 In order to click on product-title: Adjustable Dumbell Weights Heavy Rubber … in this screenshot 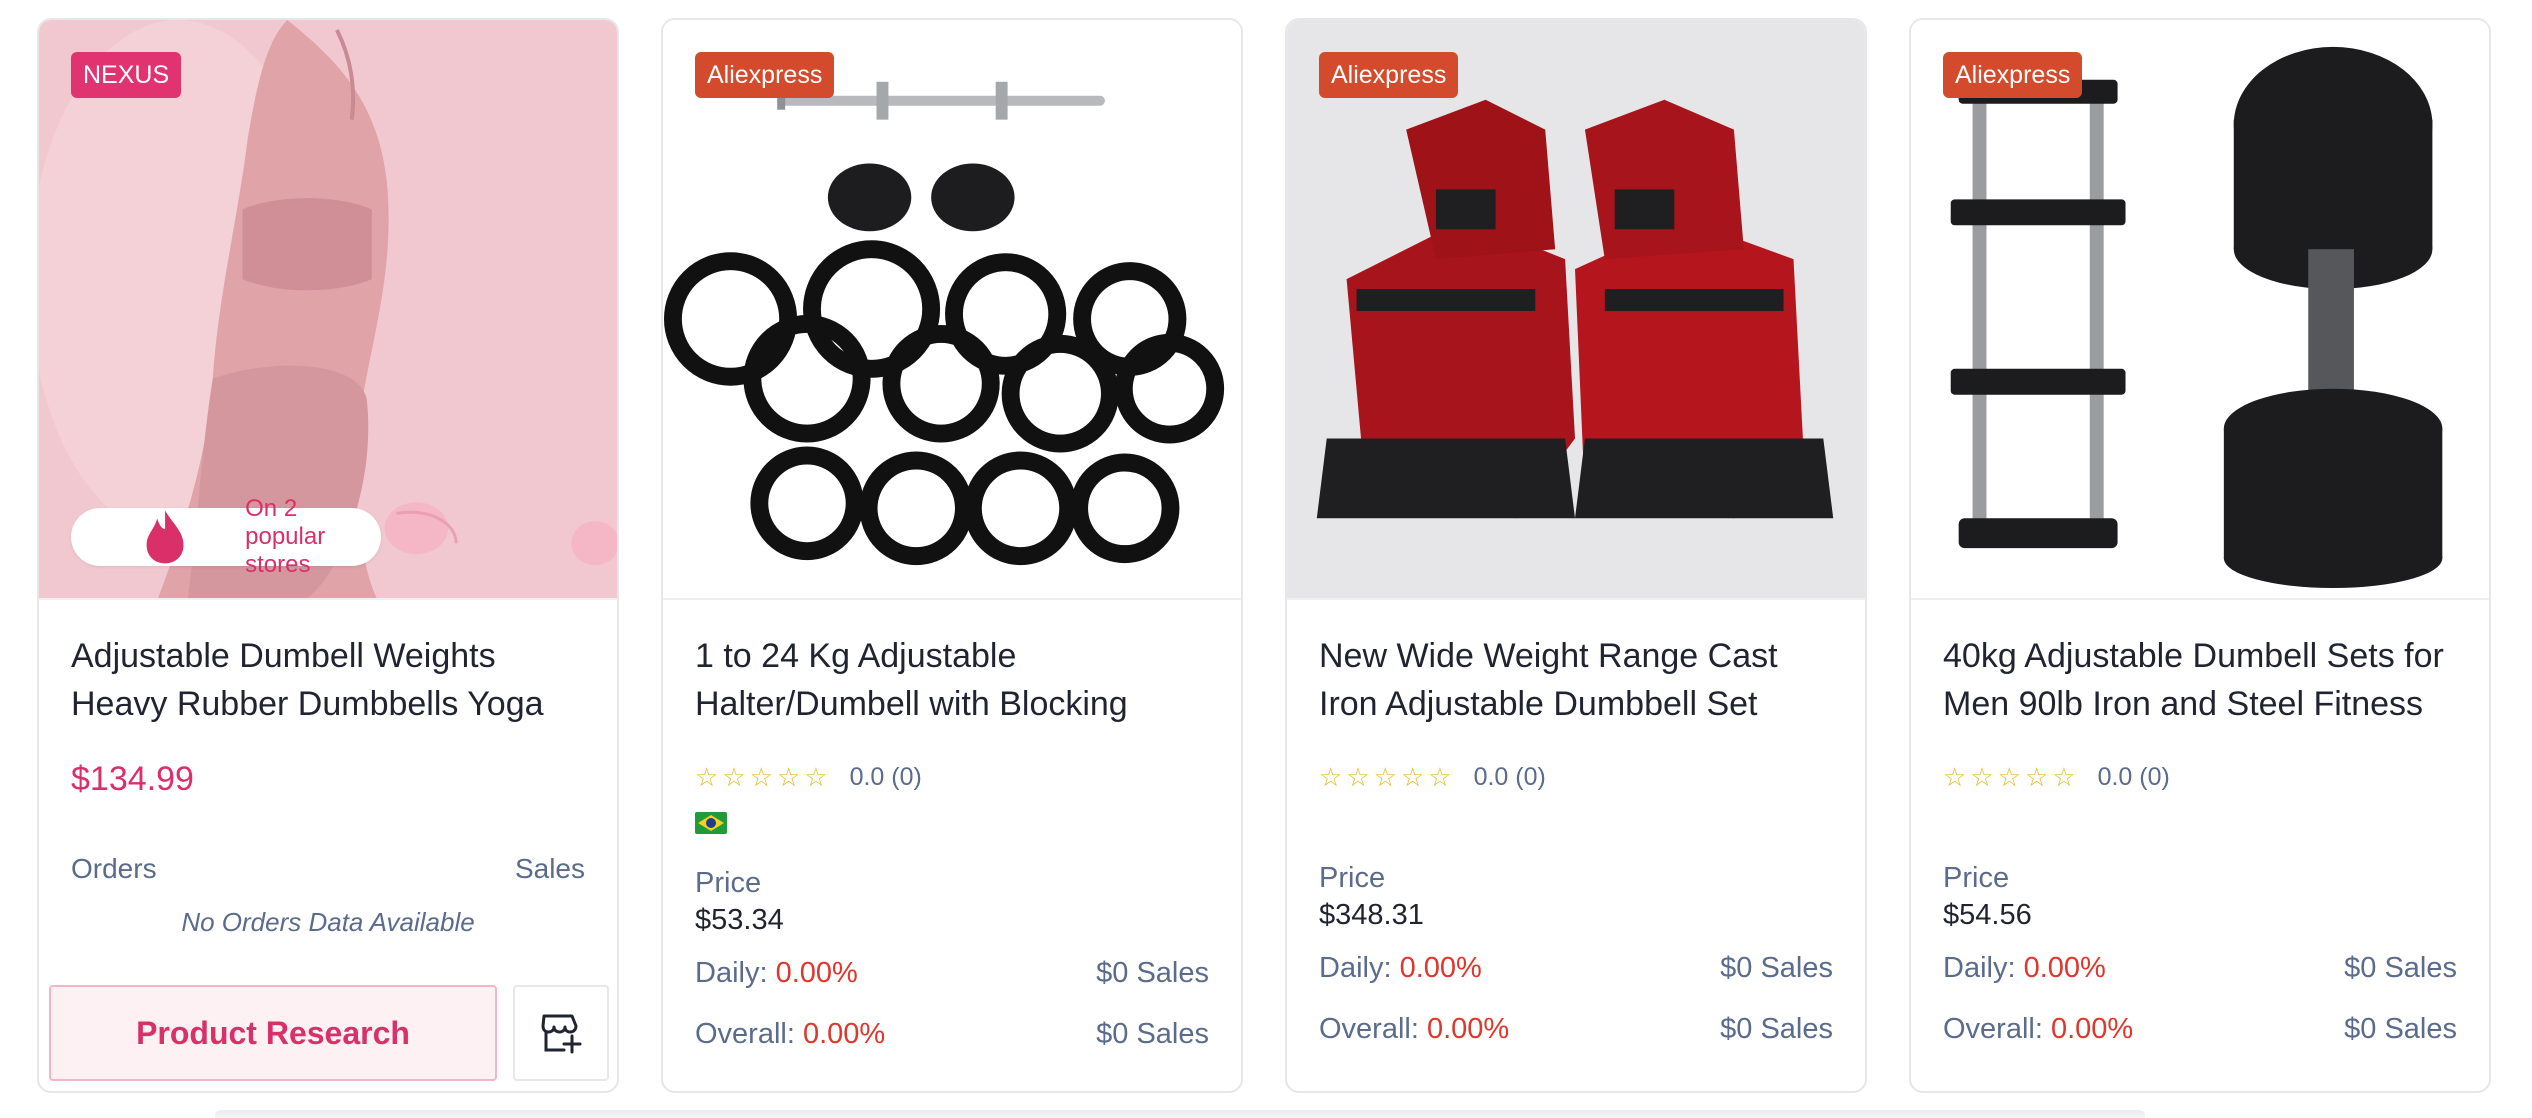, I will do `click(328, 680)`.